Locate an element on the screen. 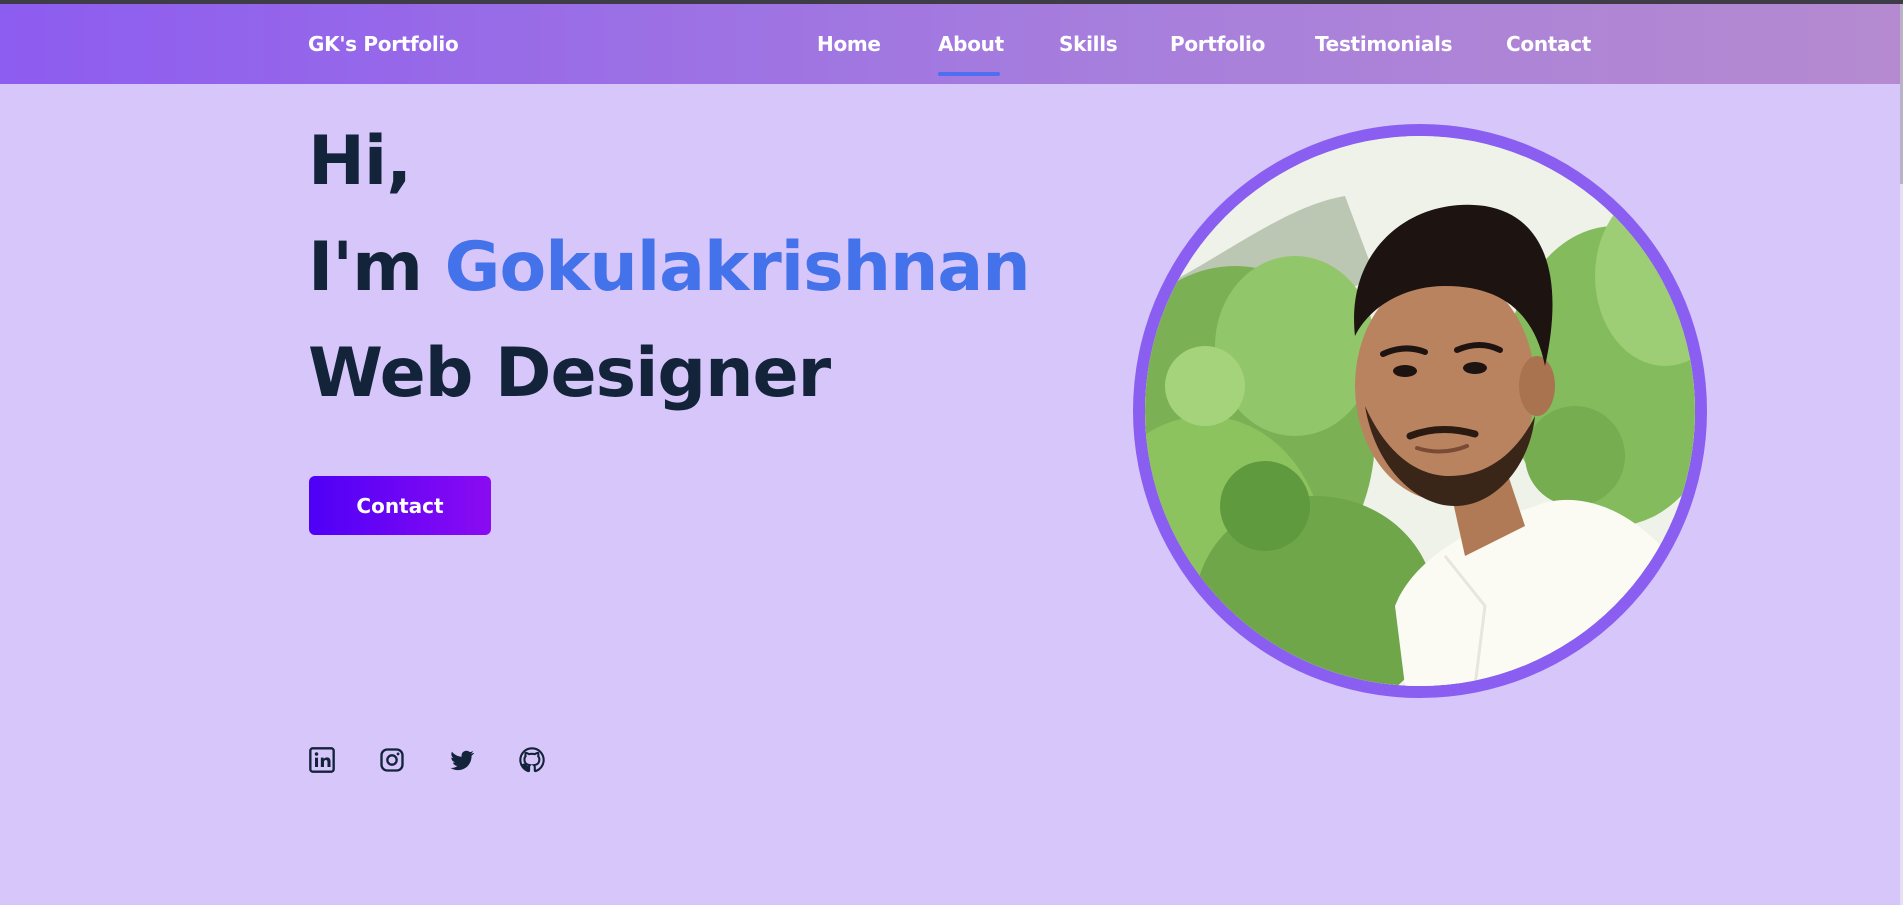 This screenshot has height=905, width=1903. hero-name: Gokulakrishnan is located at coordinates (737, 267).